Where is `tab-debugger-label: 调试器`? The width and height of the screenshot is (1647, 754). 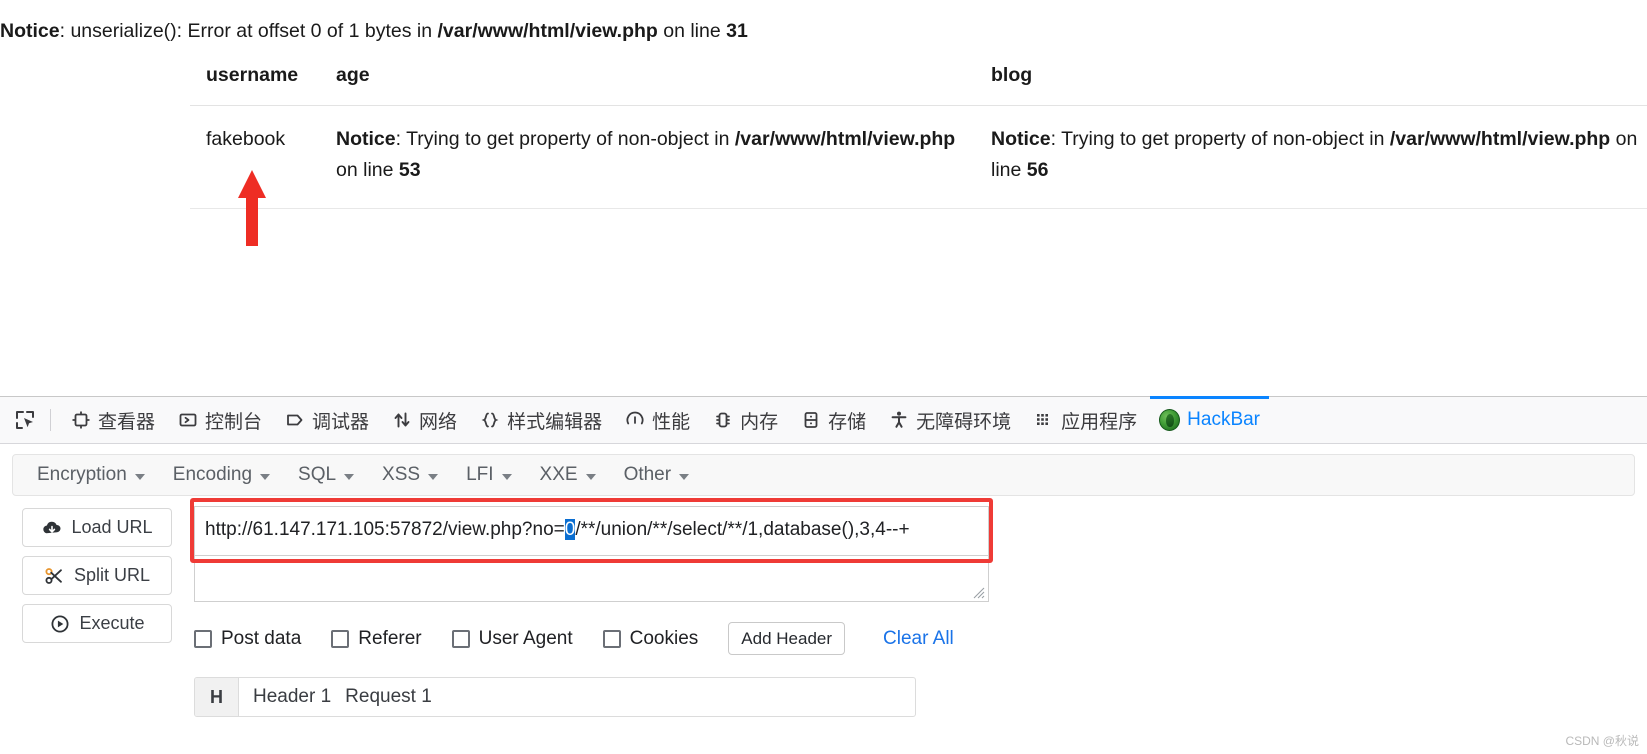
tab-debugger-label: 调试器 is located at coordinates (341, 422).